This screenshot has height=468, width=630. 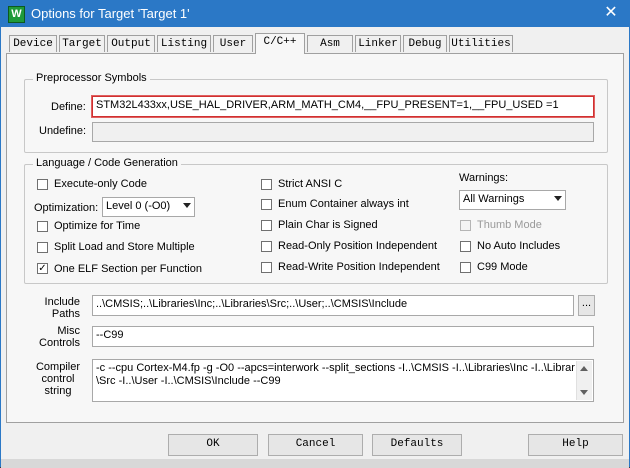 I want to click on misc-controls-input: --C99, so click(x=343, y=336).